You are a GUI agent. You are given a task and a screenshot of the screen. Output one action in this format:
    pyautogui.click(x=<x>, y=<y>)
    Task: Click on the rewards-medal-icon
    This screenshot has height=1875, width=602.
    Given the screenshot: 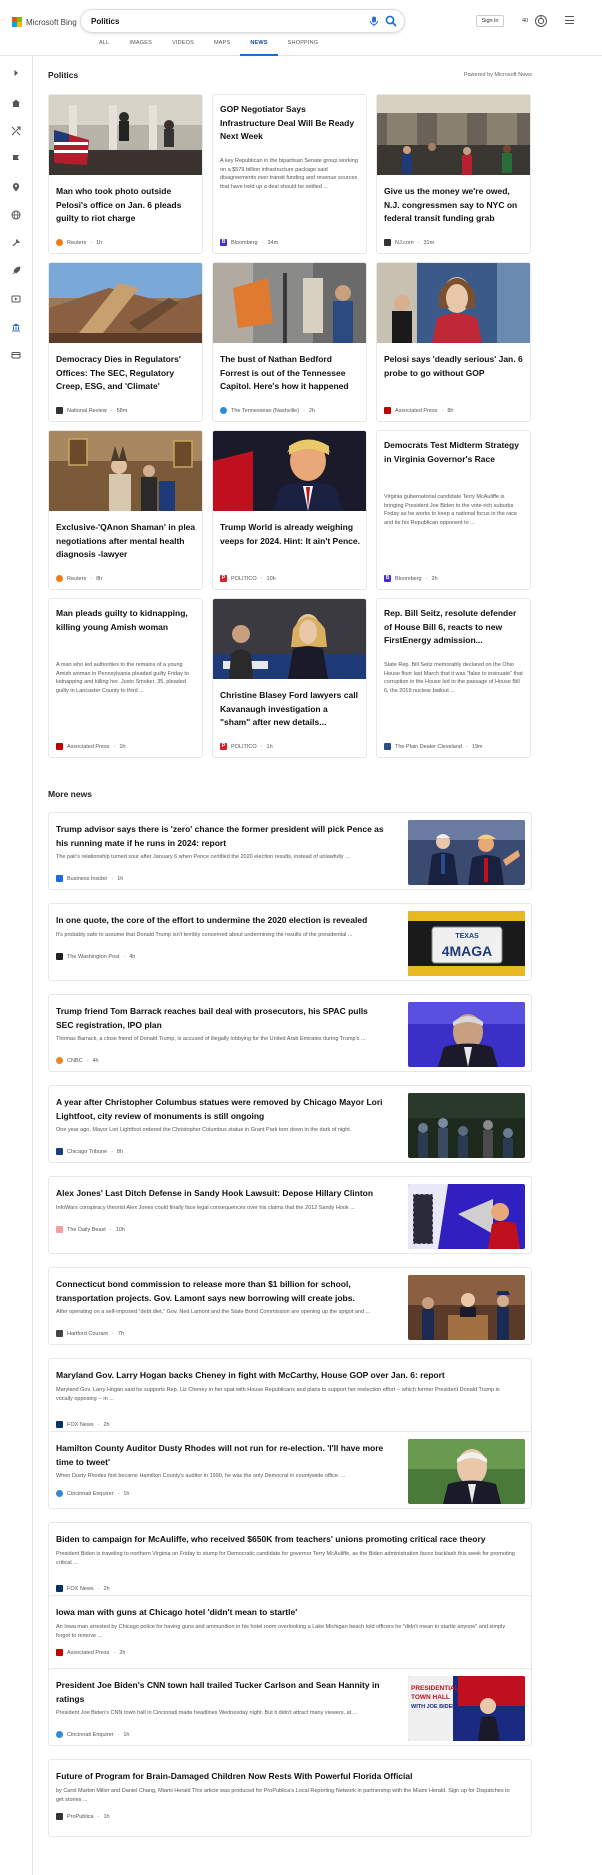 What is the action you would take?
    pyautogui.click(x=541, y=21)
    